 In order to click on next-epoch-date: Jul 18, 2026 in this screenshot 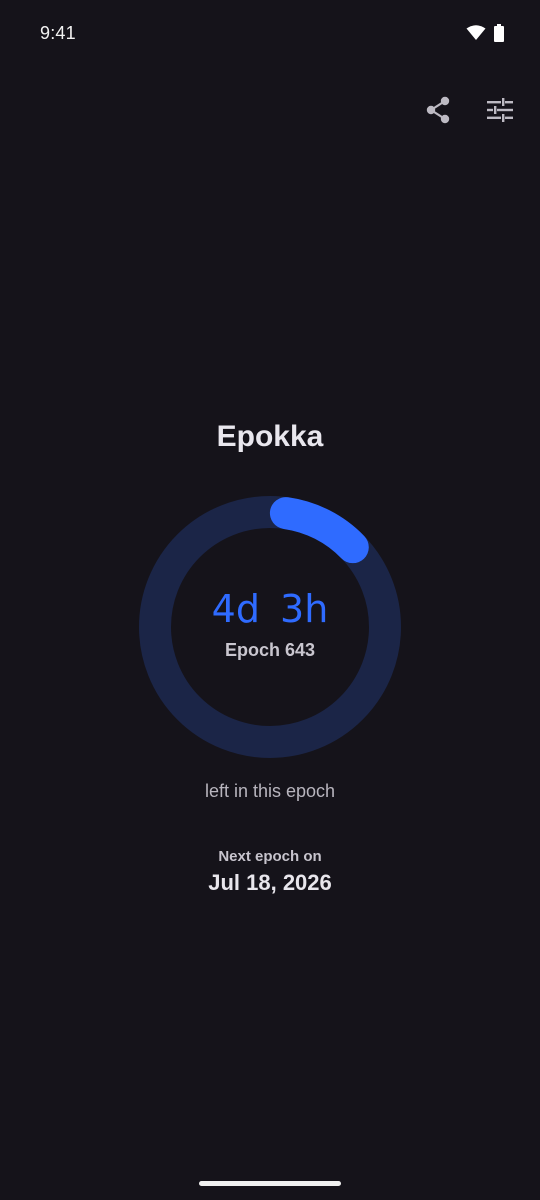, I will do `click(270, 882)`.